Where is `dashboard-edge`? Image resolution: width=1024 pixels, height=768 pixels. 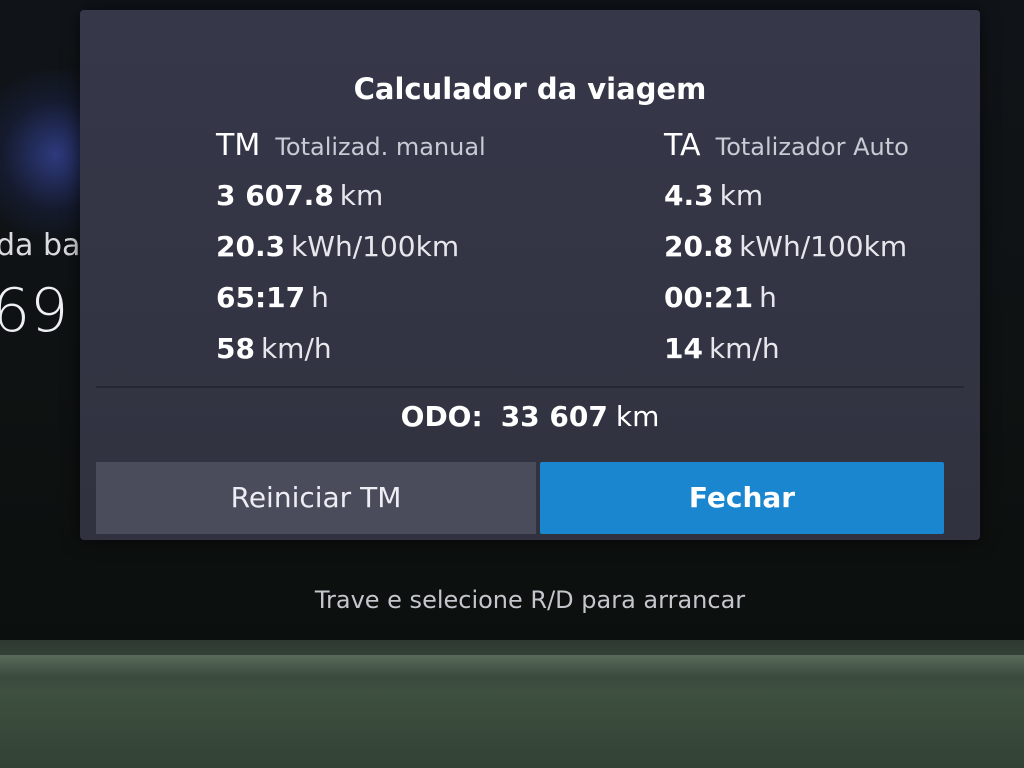
dashboard-edge is located at coordinates (512, 666).